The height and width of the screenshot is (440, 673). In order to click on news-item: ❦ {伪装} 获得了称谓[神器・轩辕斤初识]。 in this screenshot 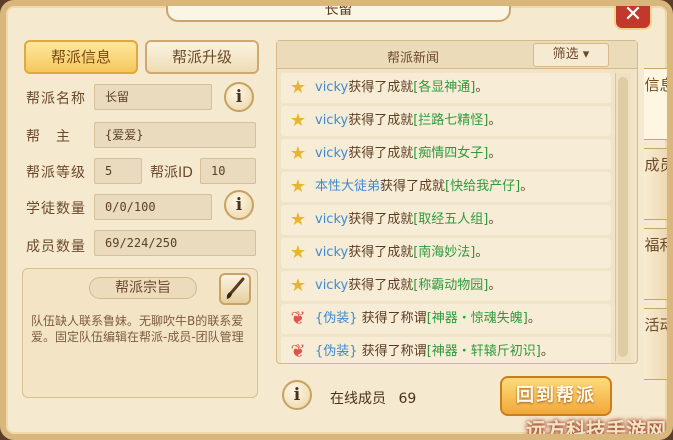, I will do `click(446, 350)`.